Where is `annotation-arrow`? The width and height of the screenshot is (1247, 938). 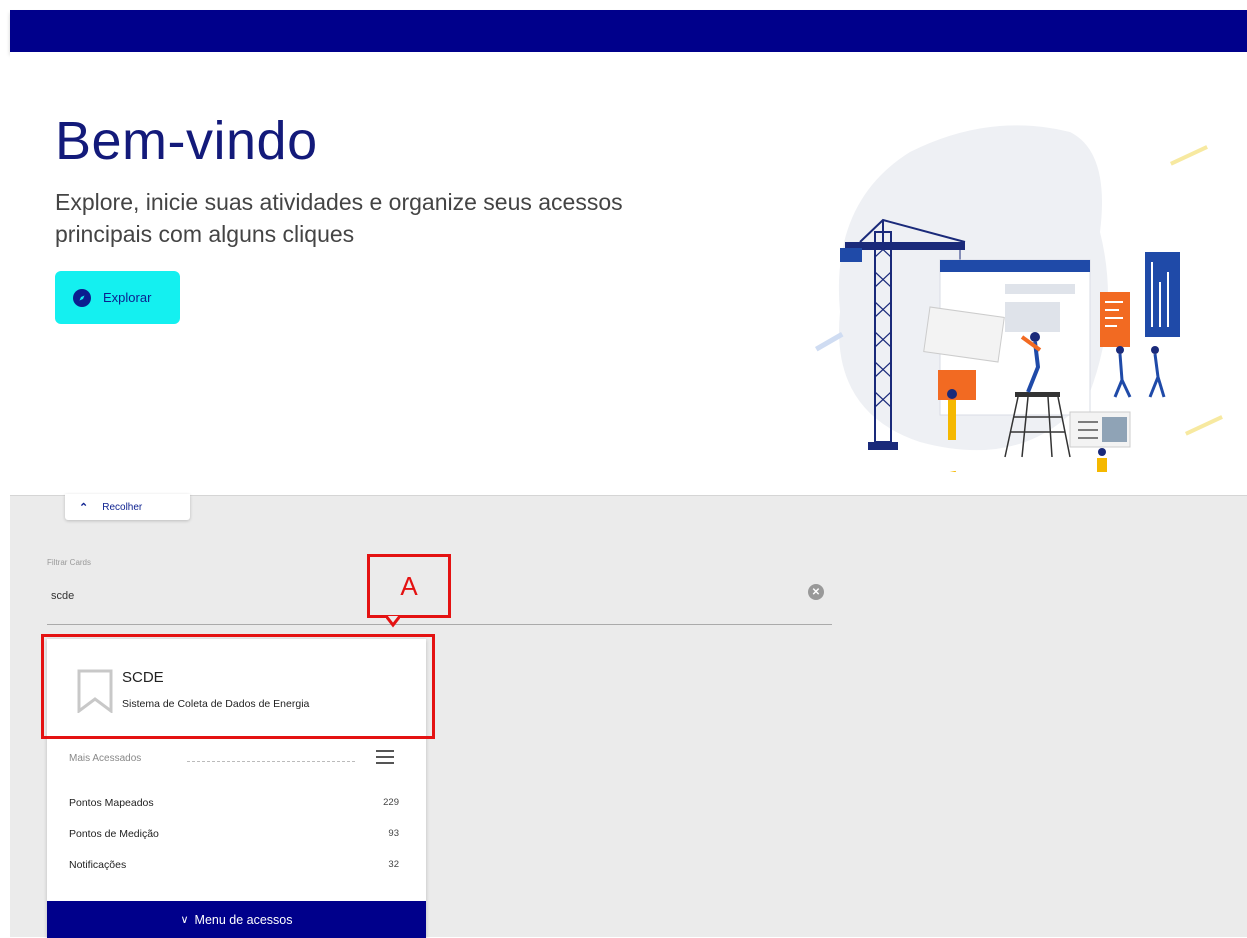 annotation-arrow is located at coordinates (393, 622).